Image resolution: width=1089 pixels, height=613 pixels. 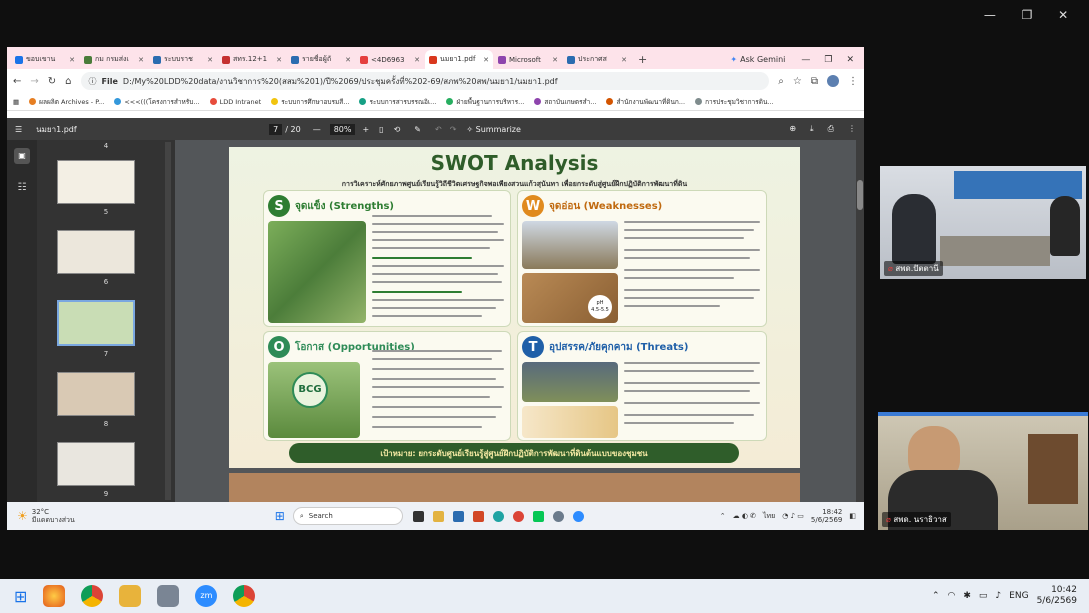 I want to click on redo-icon: ↷, so click(x=453, y=129).